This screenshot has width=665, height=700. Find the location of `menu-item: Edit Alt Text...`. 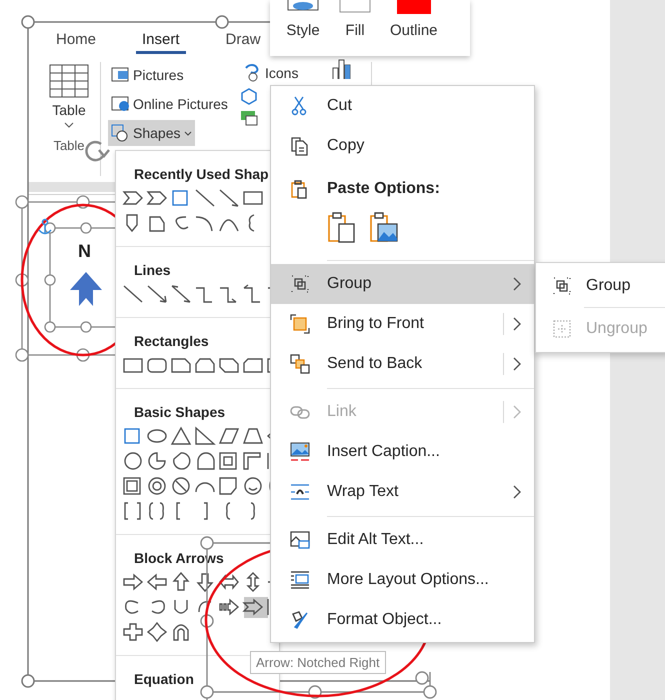

menu-item: Edit Alt Text... is located at coordinates (402, 540).